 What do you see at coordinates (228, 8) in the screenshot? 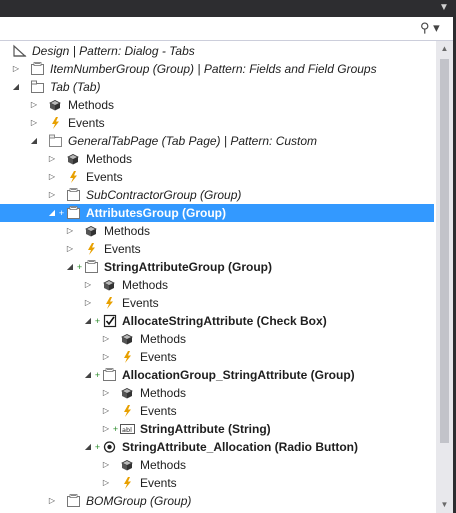
I see `toolbar: ▼` at bounding box center [228, 8].